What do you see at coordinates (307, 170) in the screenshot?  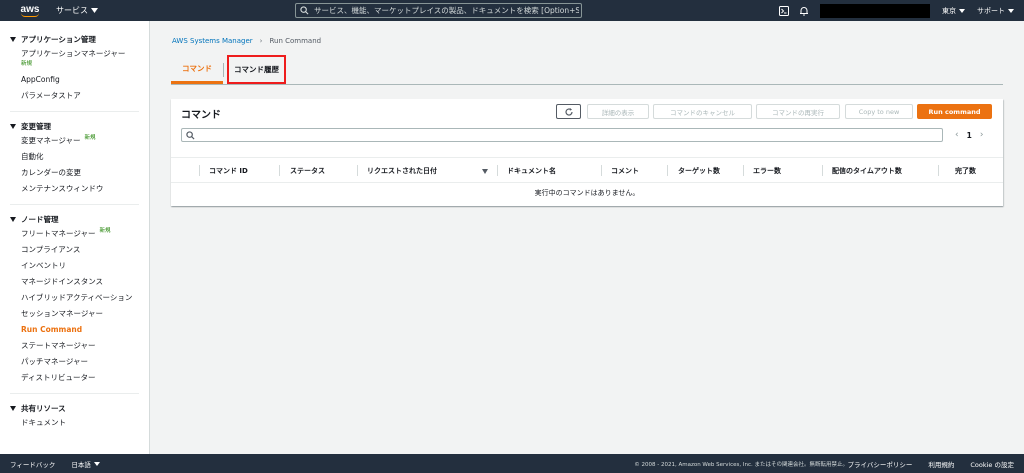 I see `column-status: ステータス` at bounding box center [307, 170].